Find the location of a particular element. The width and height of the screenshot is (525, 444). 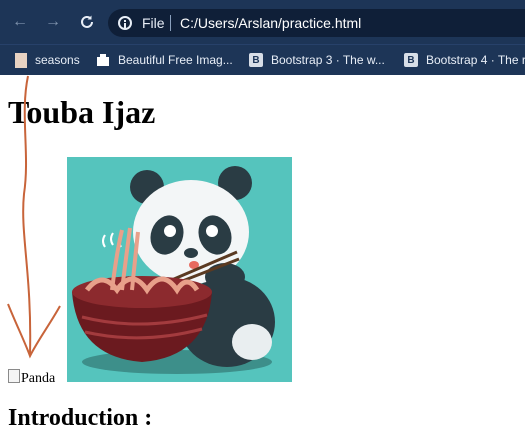

camera-icon is located at coordinates (103, 60).